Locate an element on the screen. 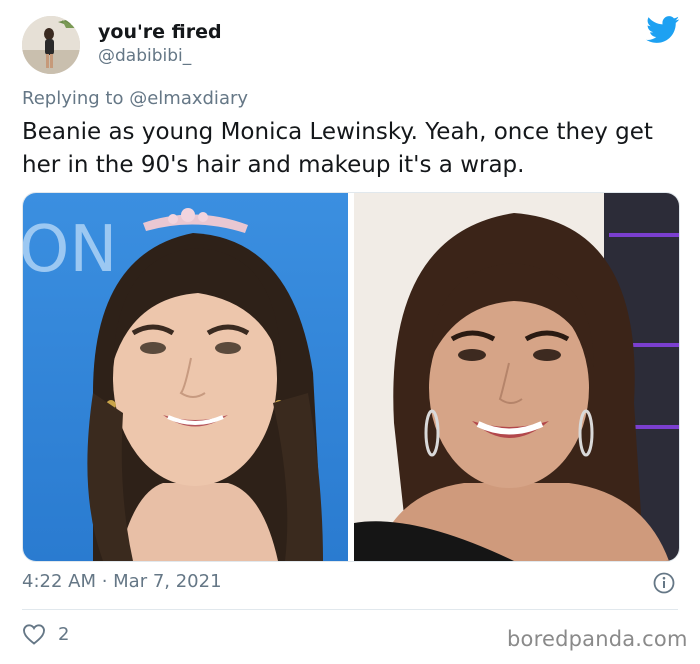  handle: @dabibibi_ is located at coordinates (144, 56).